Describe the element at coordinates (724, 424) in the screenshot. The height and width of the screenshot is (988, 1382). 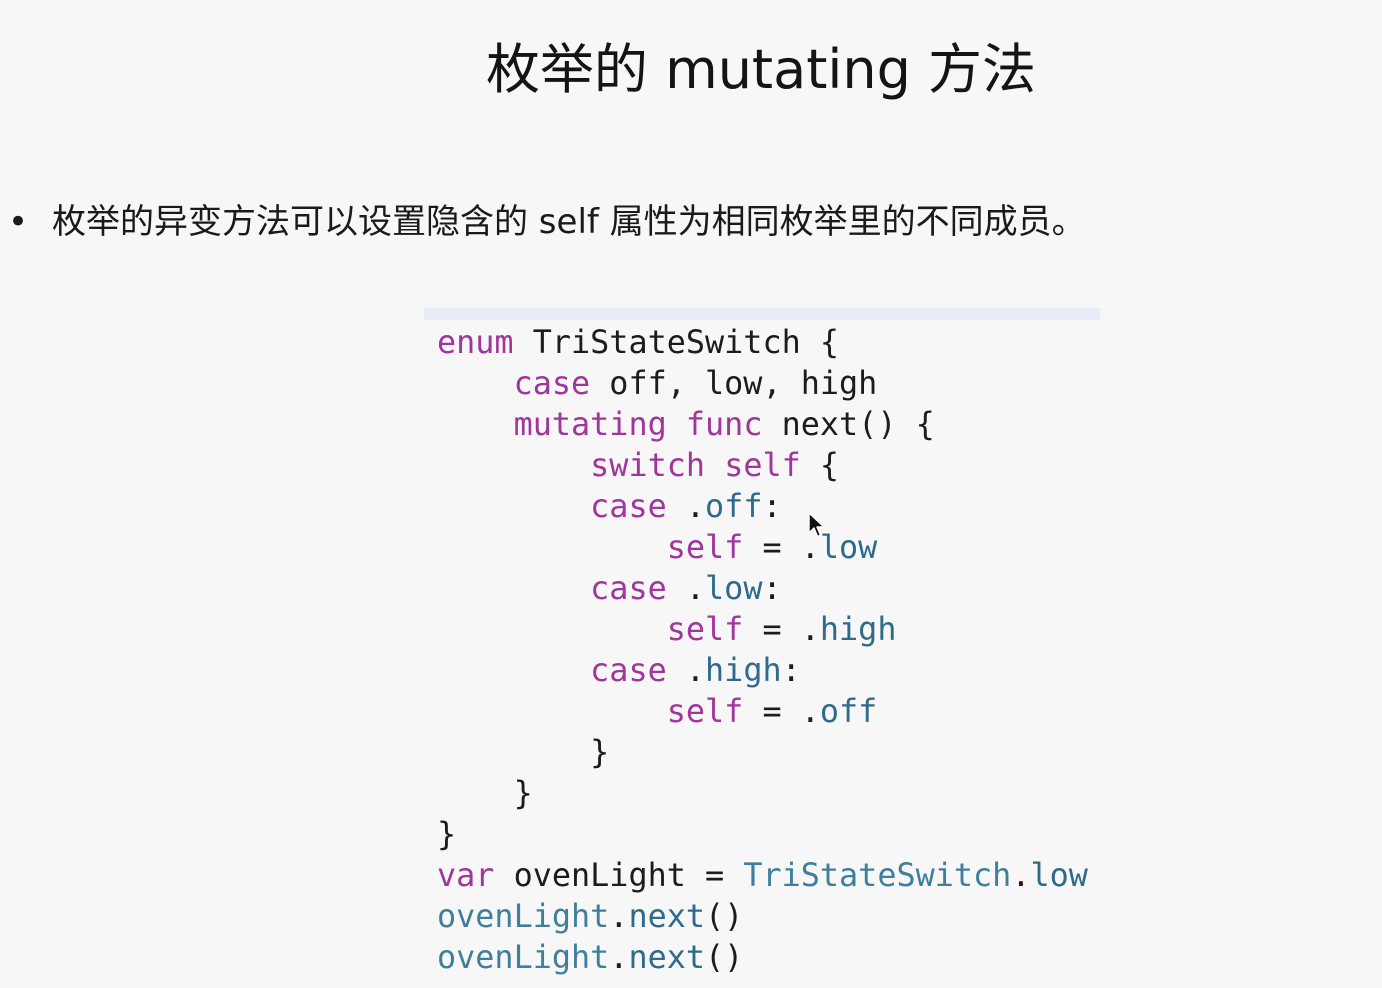
I see `code-keyword: func` at that location.